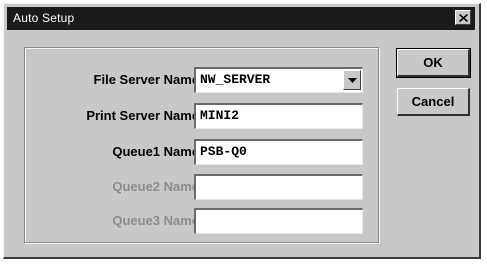  I want to click on close-icon, so click(463, 18).